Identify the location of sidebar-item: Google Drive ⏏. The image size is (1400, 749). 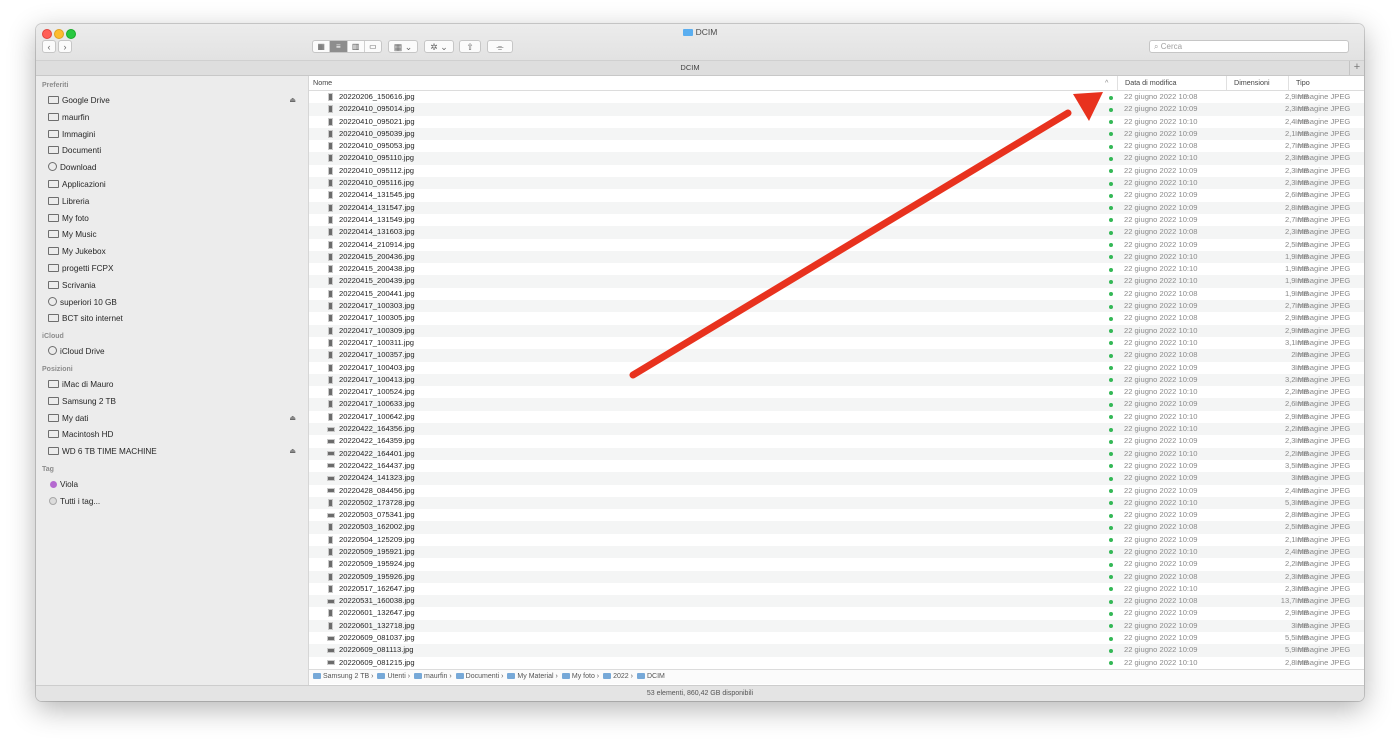
(176, 101).